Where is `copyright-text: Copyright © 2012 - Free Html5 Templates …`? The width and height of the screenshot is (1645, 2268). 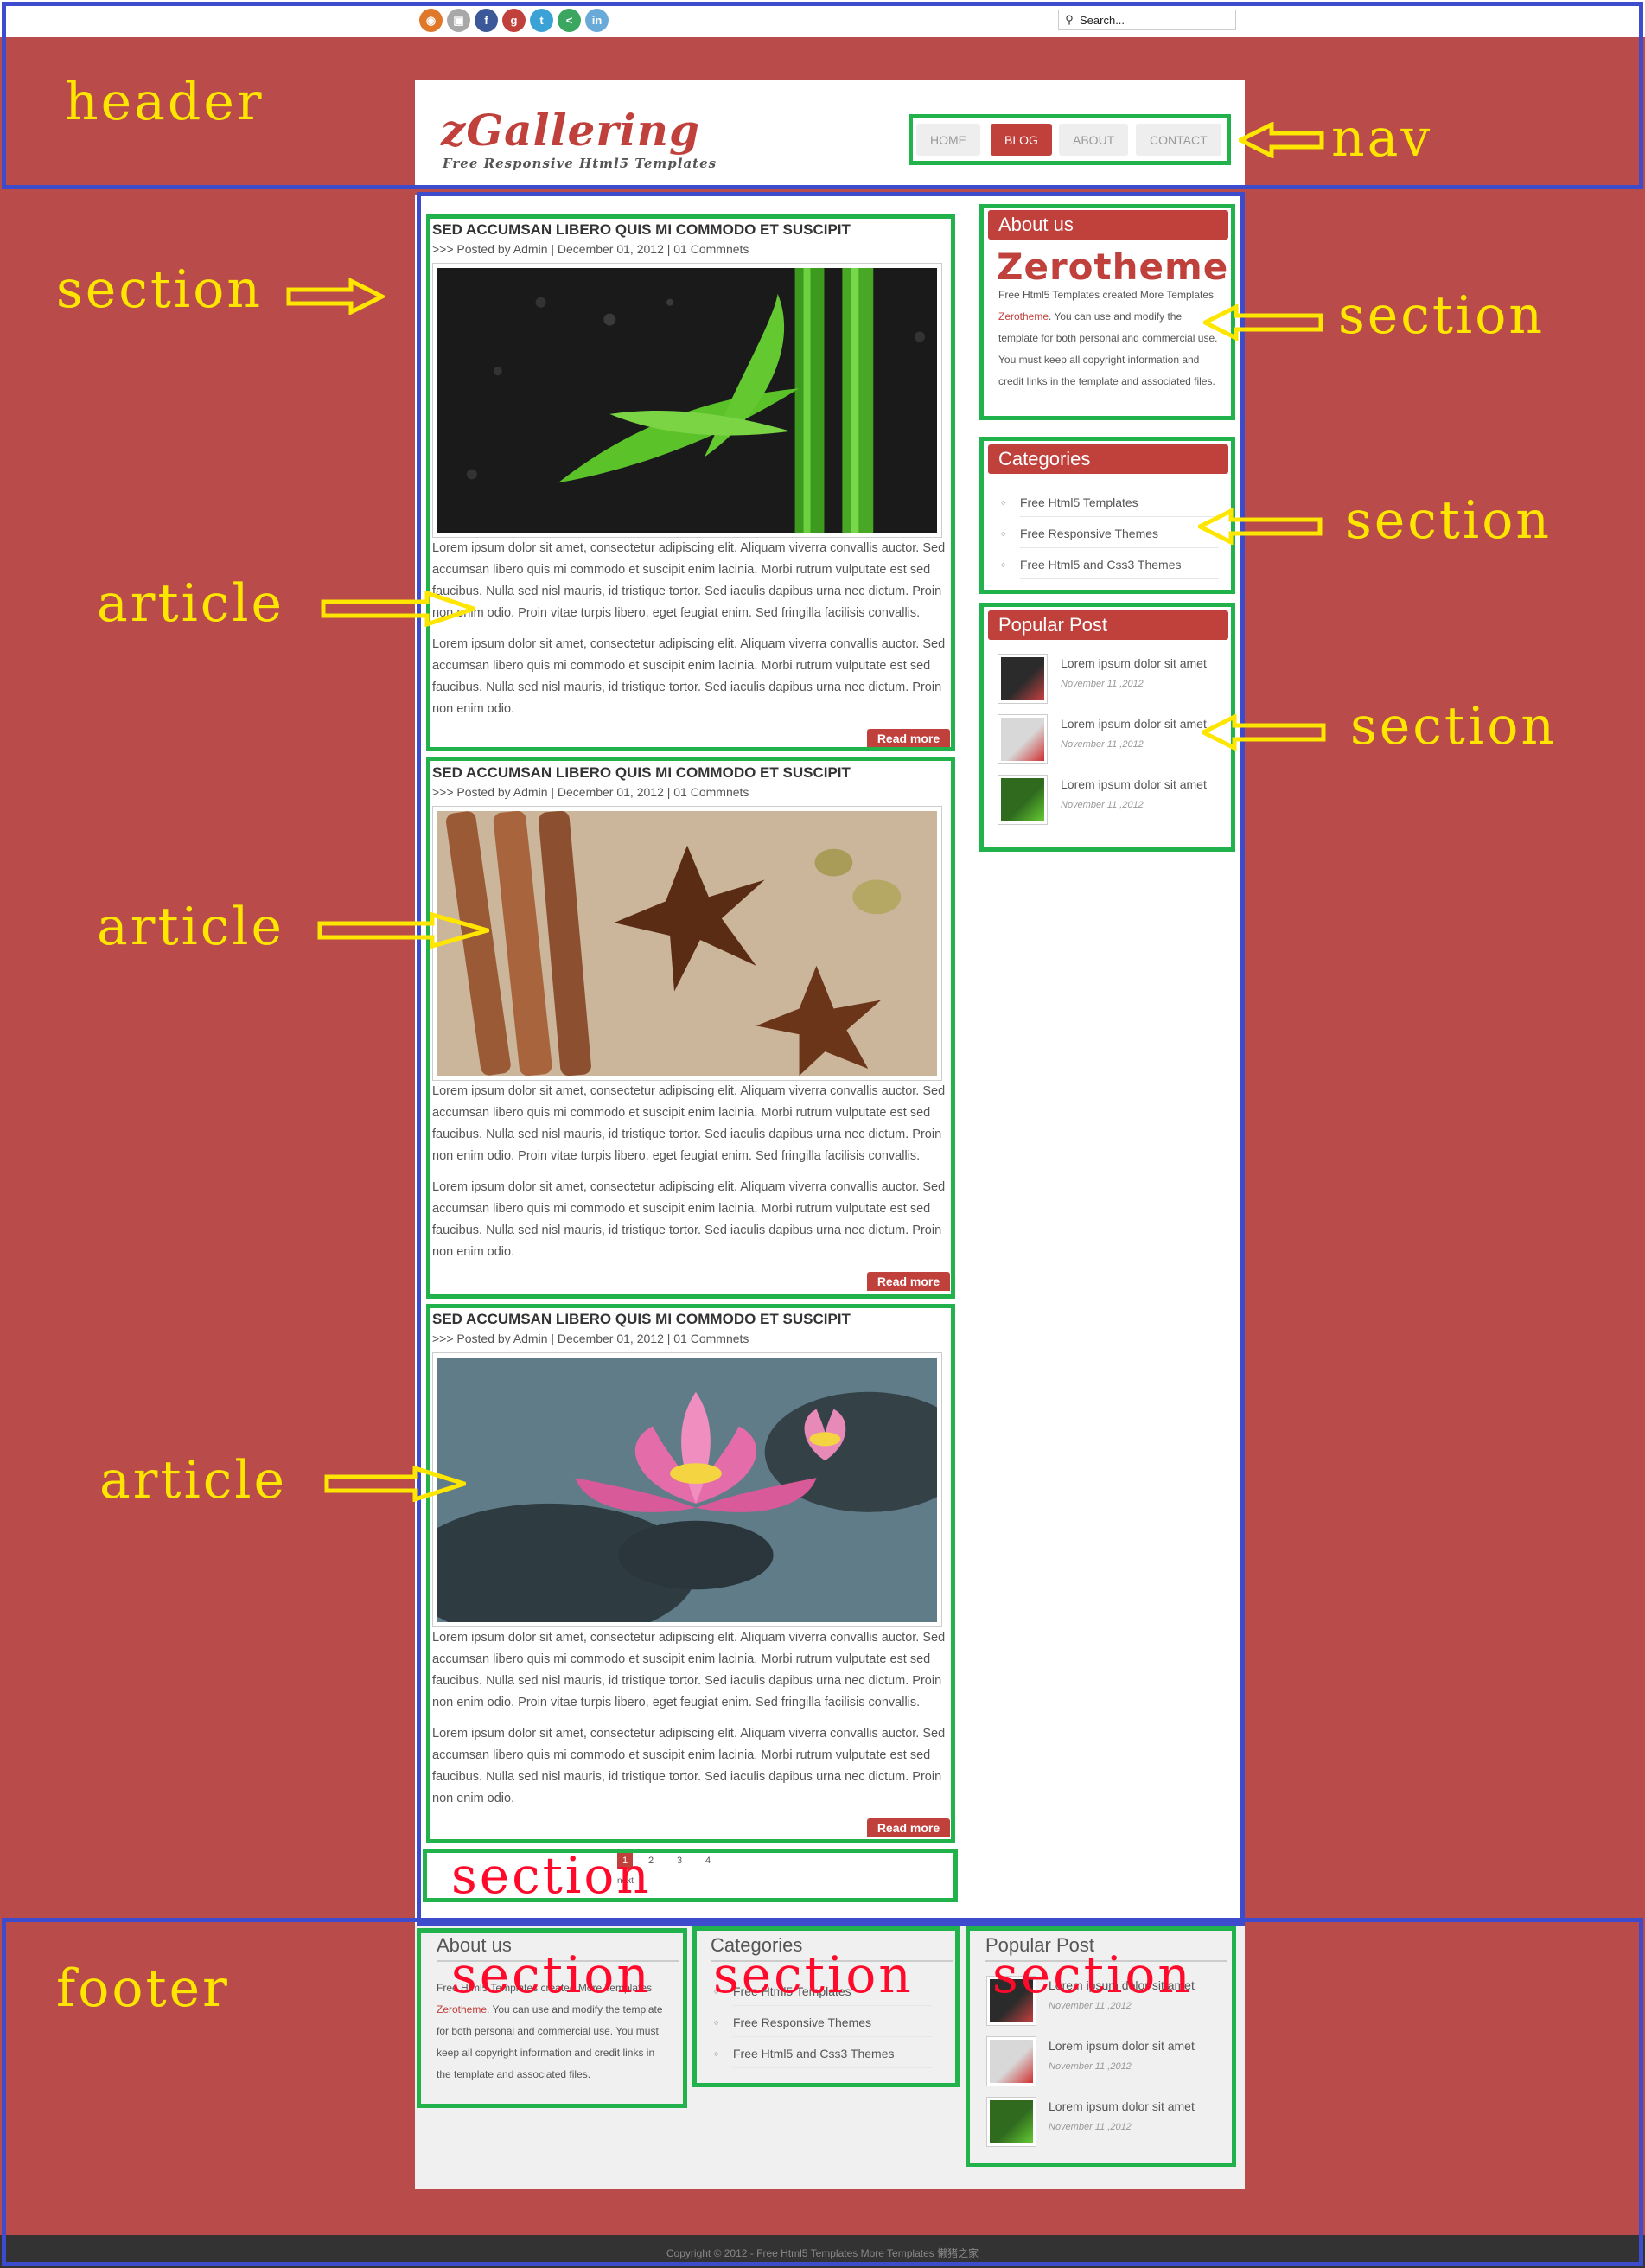
copyright-text: Copyright © 2012 - Free Html5 Templates … is located at coordinates (823, 2253).